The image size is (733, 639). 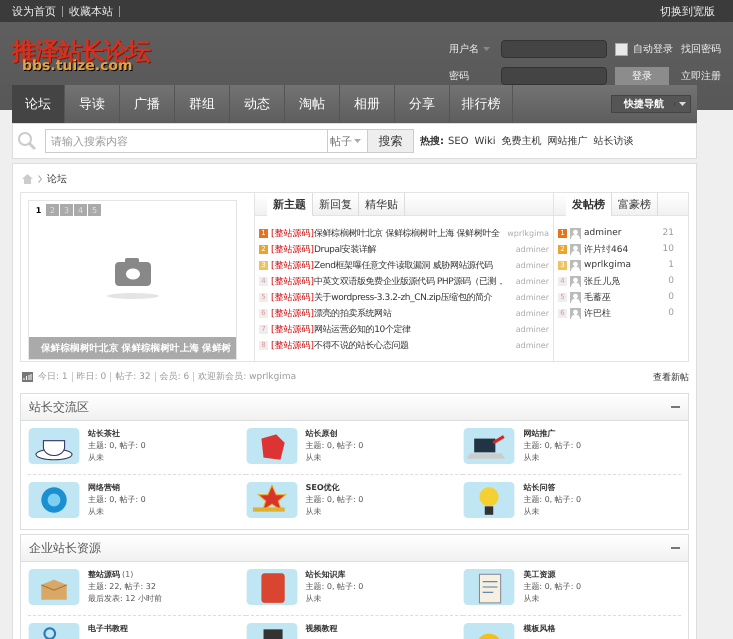 I want to click on username-field, so click(x=554, y=49).